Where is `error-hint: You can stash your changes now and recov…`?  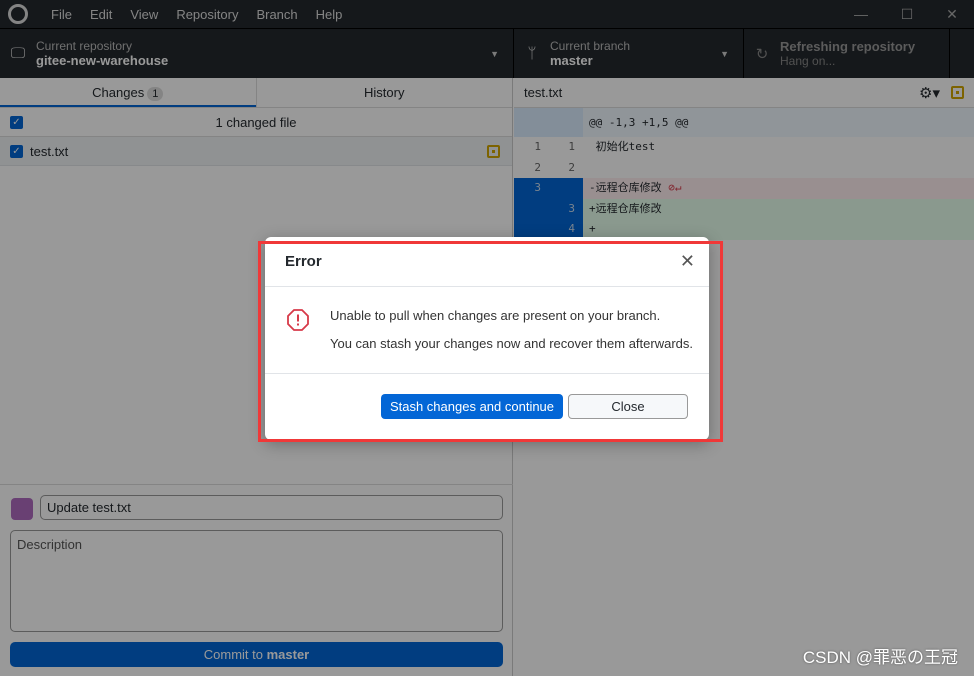 error-hint: You can stash your changes now and recov… is located at coordinates (512, 343).